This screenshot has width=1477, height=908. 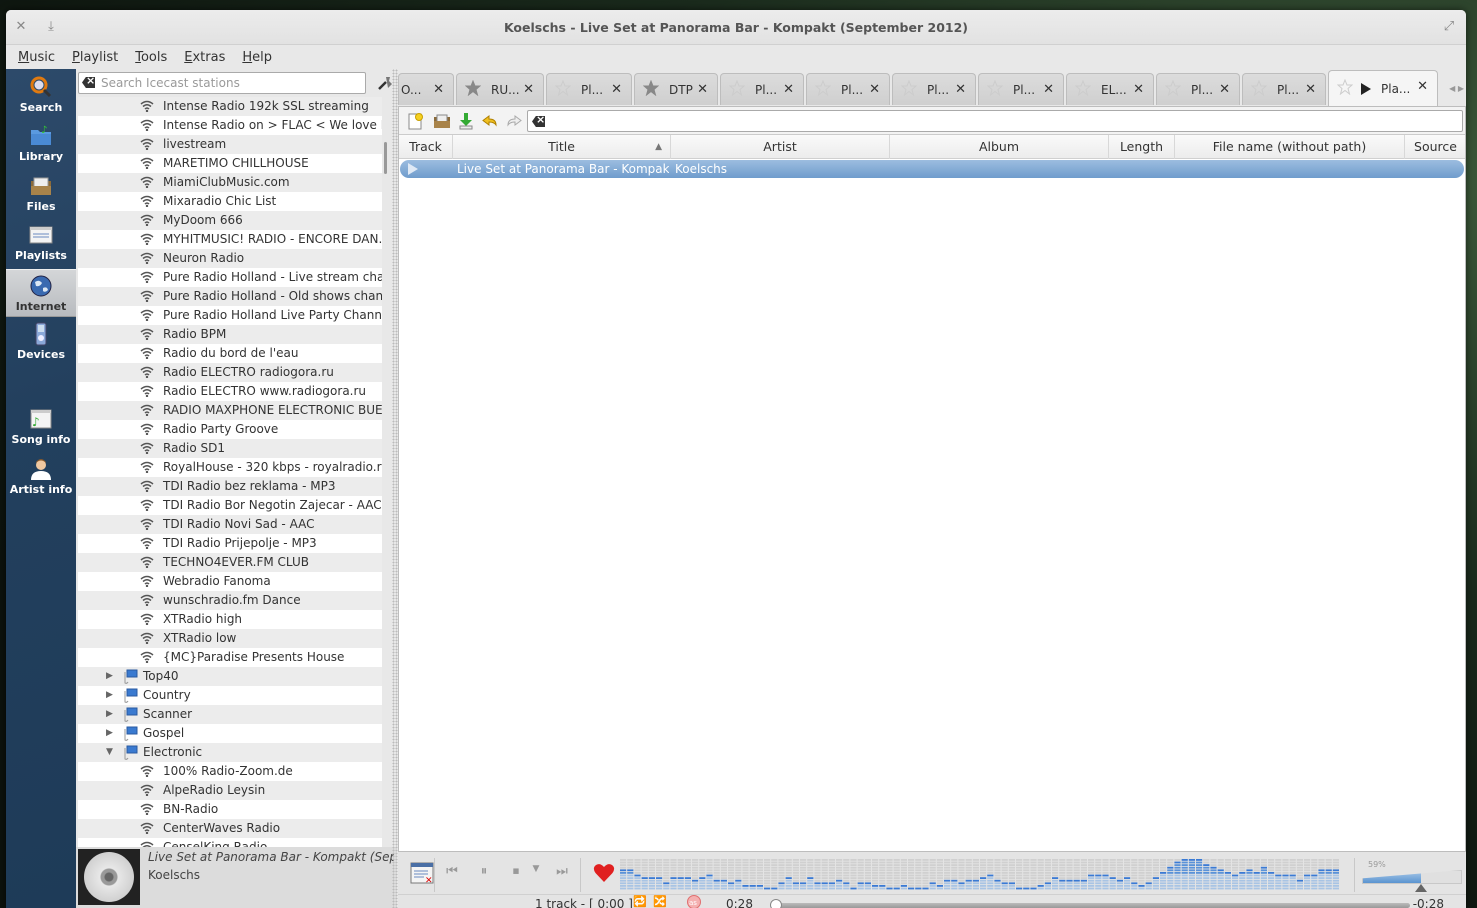 I want to click on tab-scroll-arrows: ◀ ▶, so click(x=1456, y=88).